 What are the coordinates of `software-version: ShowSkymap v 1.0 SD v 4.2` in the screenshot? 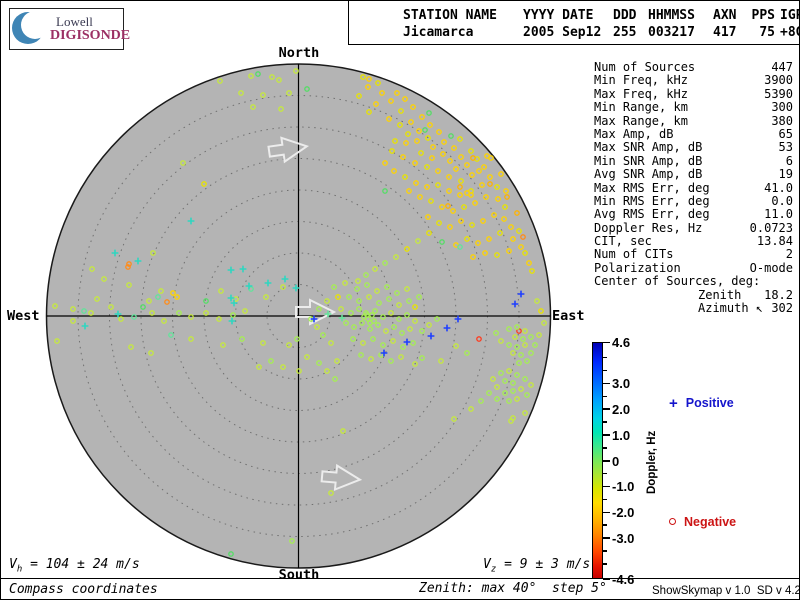 It's located at (726, 591).